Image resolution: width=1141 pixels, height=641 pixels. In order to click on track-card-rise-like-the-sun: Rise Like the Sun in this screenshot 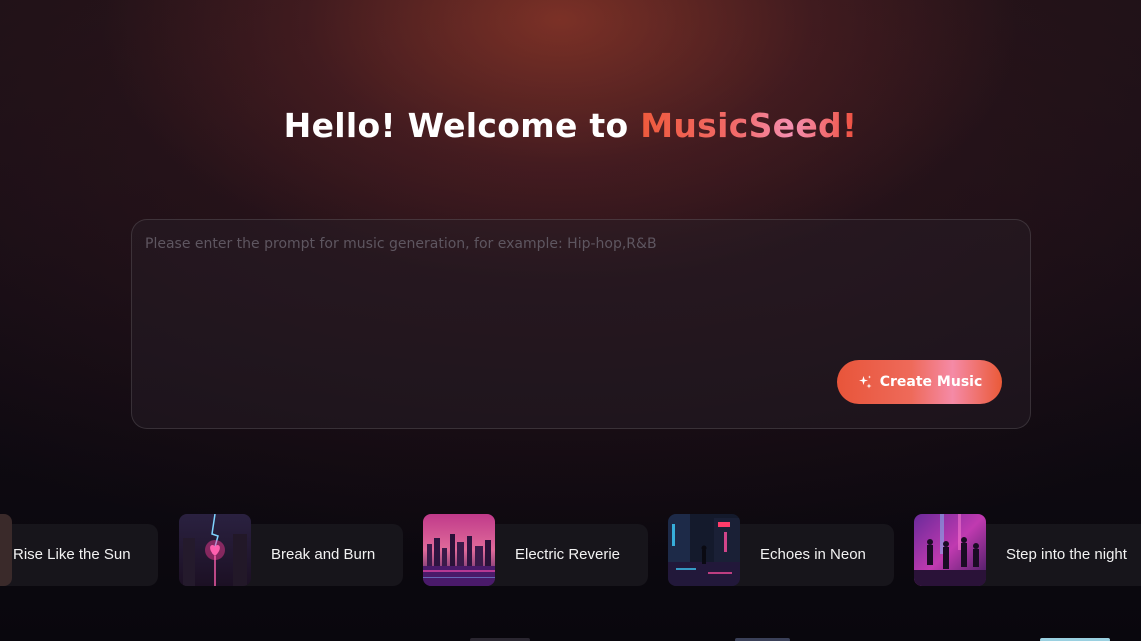, I will do `click(79, 550)`.